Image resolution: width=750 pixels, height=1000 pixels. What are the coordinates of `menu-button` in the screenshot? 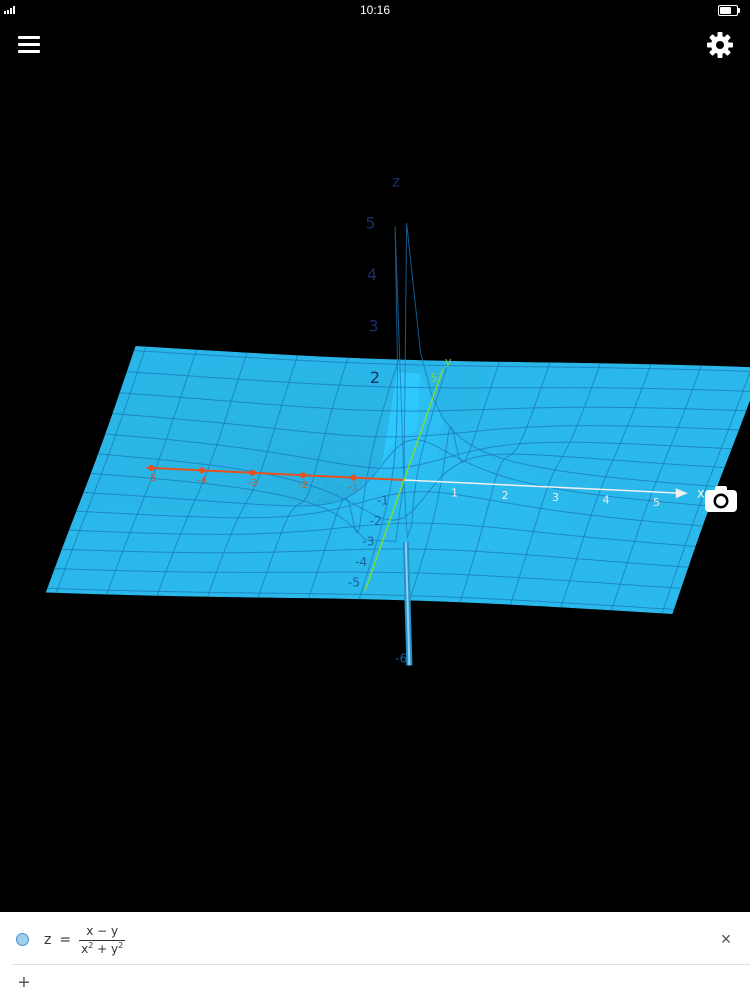 It's located at (30, 44).